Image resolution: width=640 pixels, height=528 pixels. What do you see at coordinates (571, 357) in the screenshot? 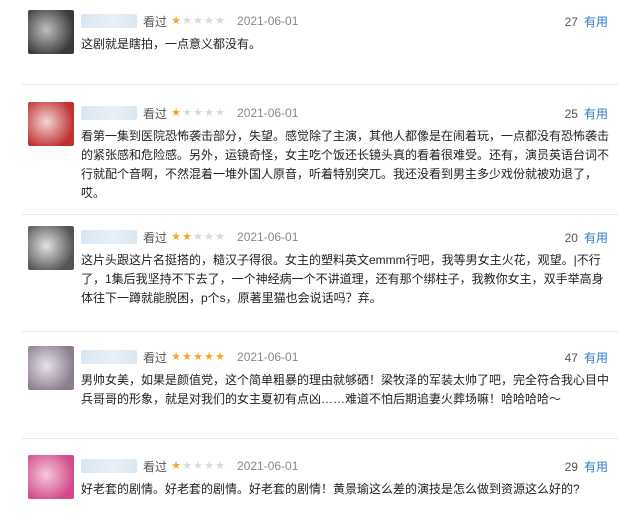
I see `vote-count: 47` at bounding box center [571, 357].